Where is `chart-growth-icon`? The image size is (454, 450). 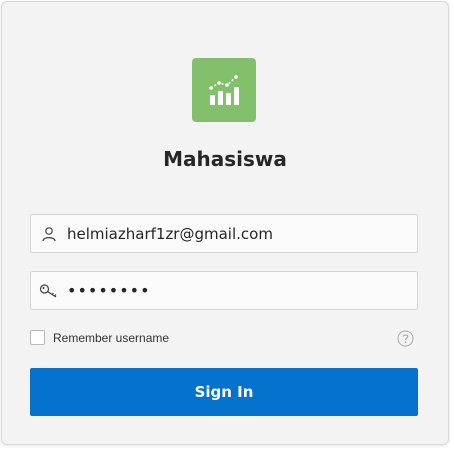
chart-growth-icon is located at coordinates (224, 90).